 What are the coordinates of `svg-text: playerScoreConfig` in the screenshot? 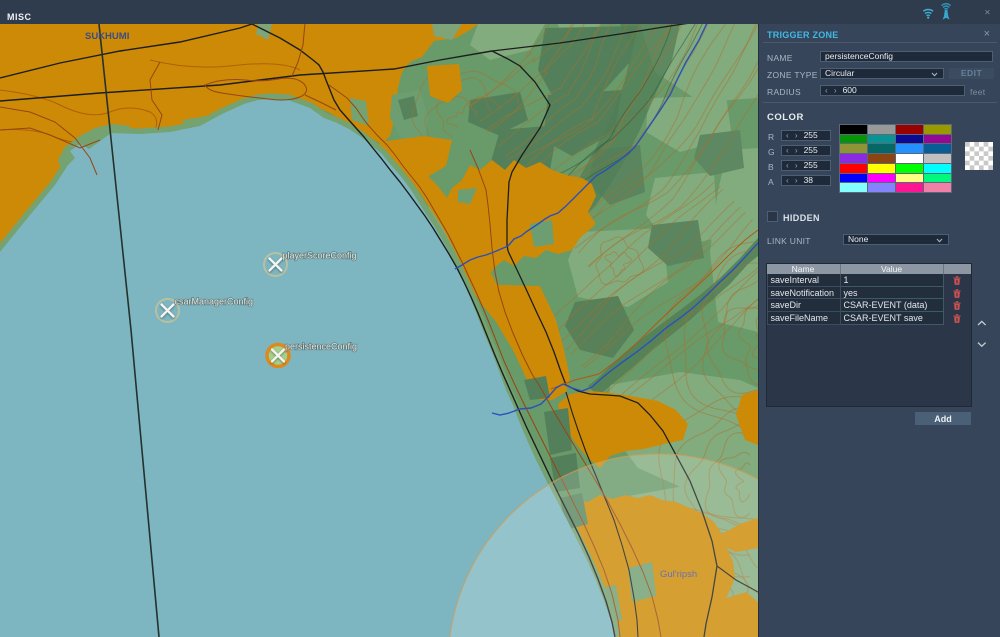 It's located at (320, 256).